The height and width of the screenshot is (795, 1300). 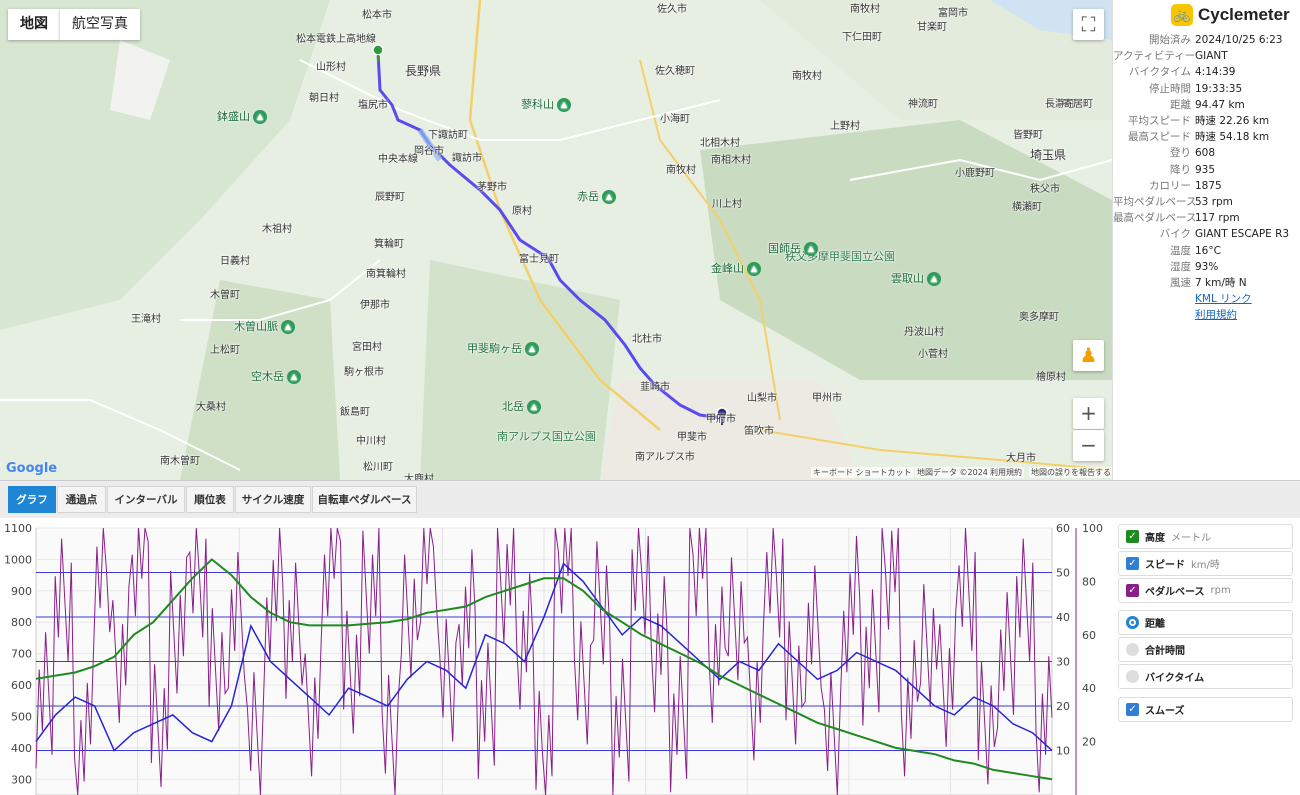 What do you see at coordinates (1239, 40) in the screenshot?
I see `stat-value: 2024/10/25 6:23` at bounding box center [1239, 40].